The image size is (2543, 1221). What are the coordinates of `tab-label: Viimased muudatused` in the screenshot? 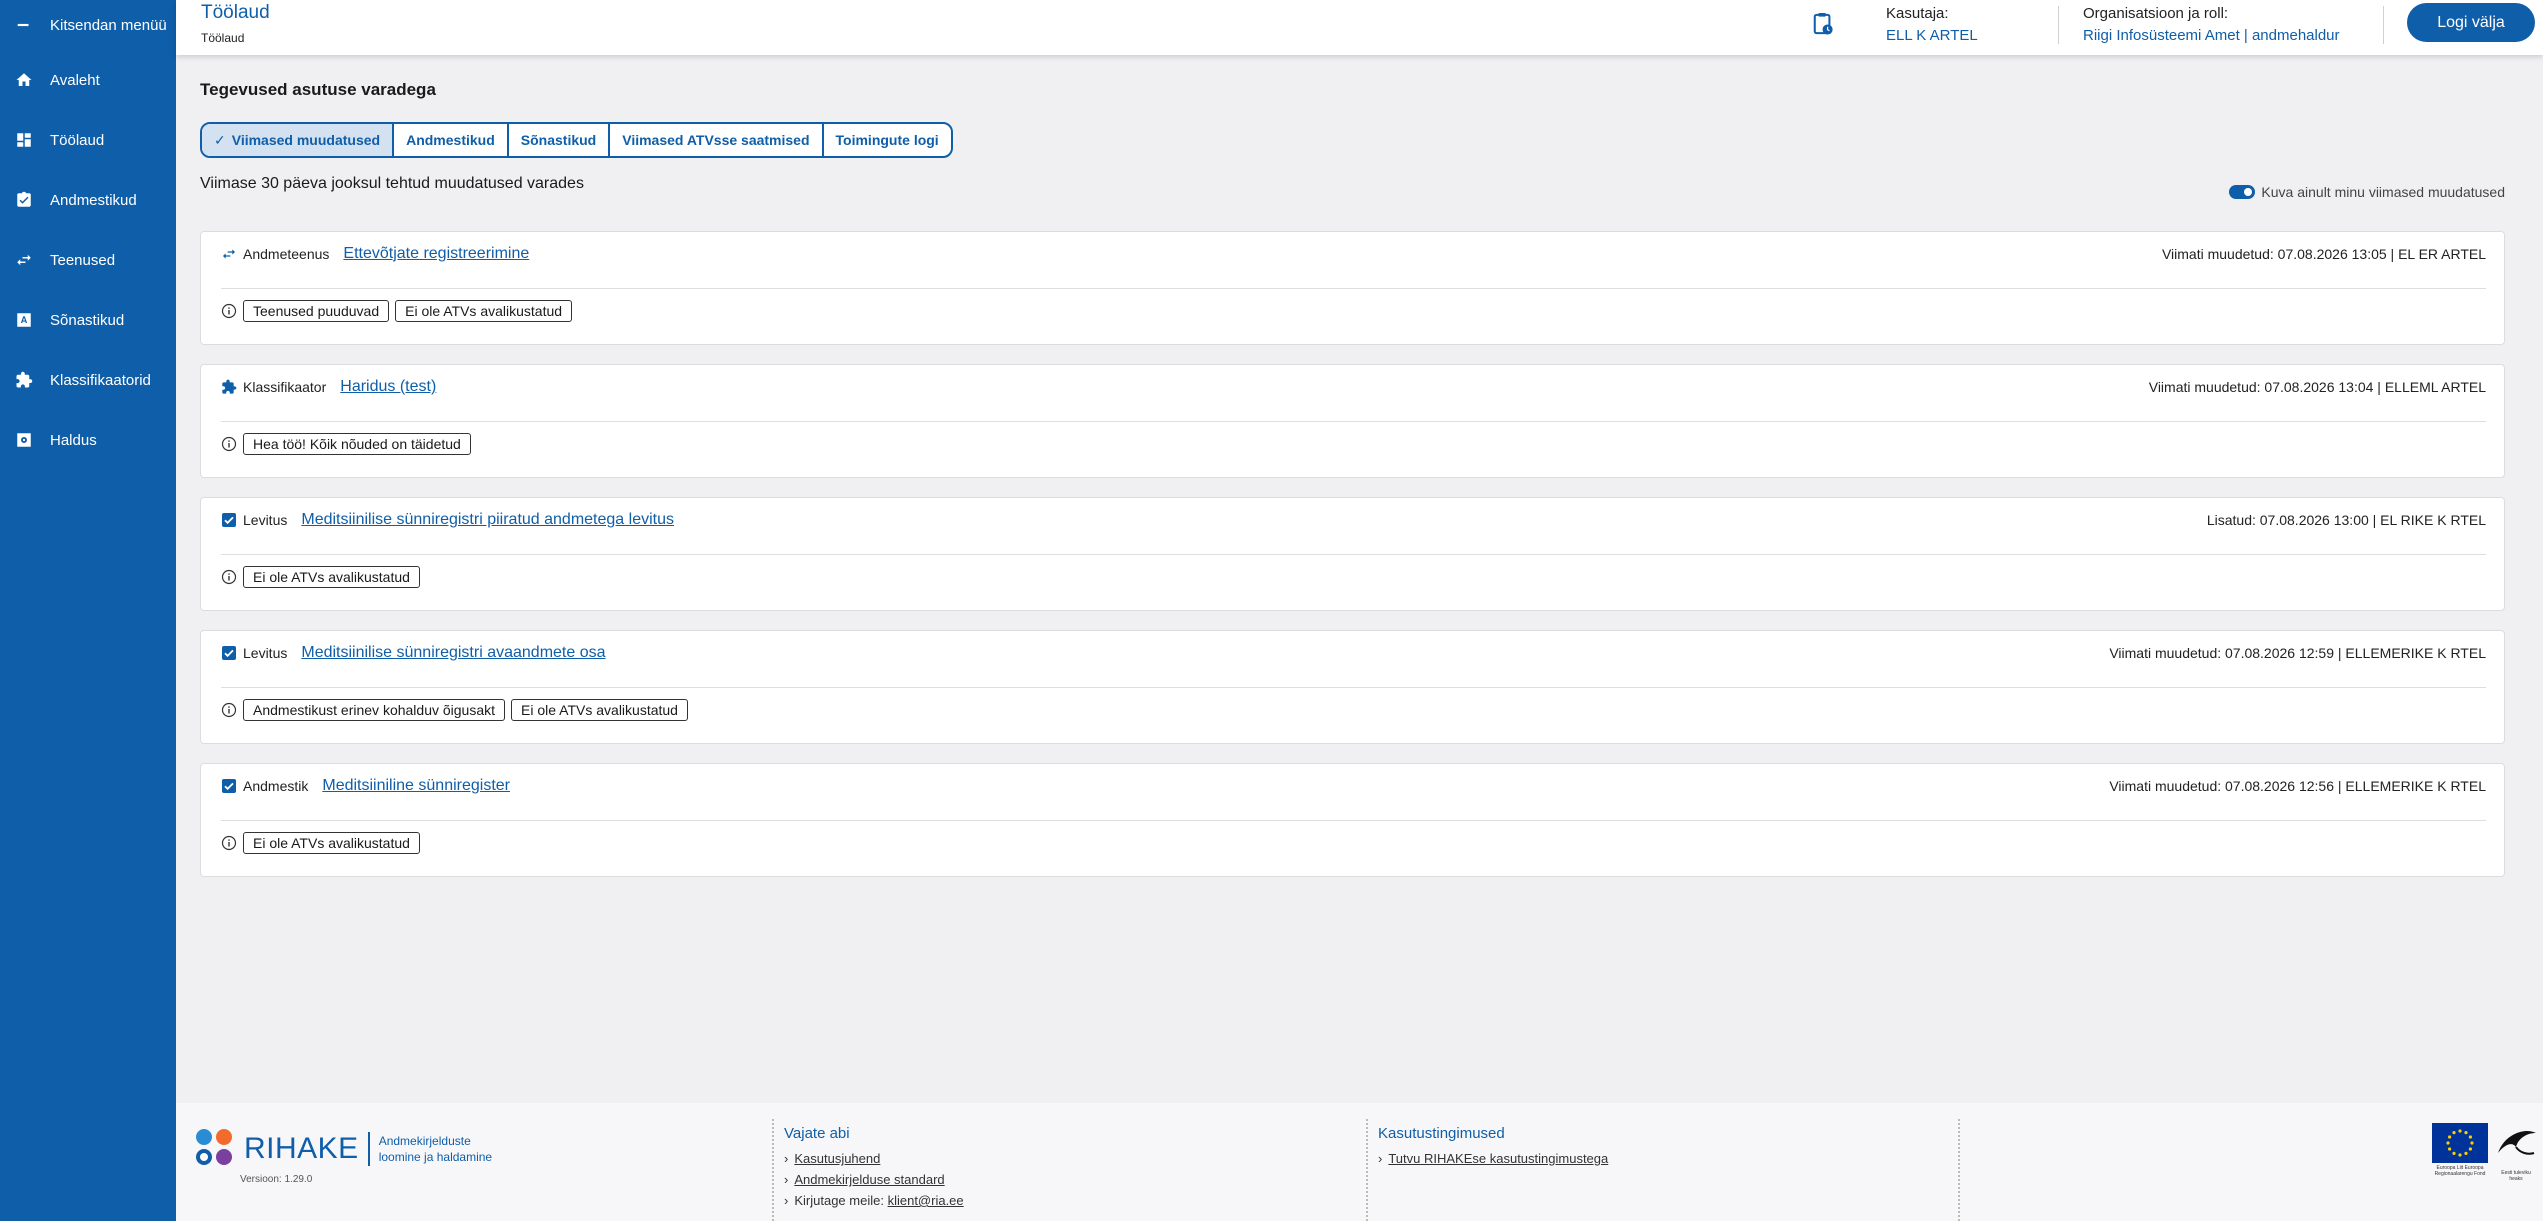 It's located at (306, 140).